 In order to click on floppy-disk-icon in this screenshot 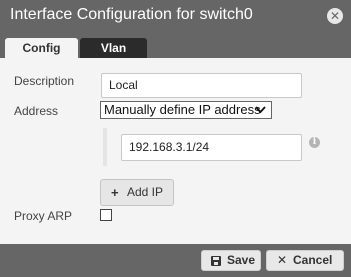, I will do `click(216, 261)`.